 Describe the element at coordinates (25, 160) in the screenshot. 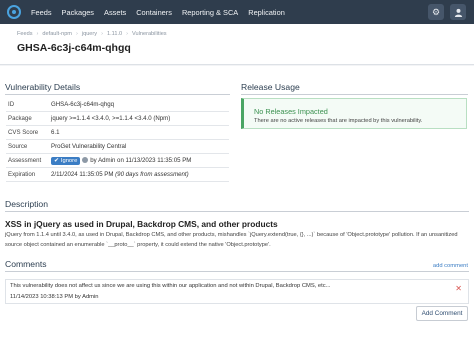

I see `detail-key: Assessment` at that location.